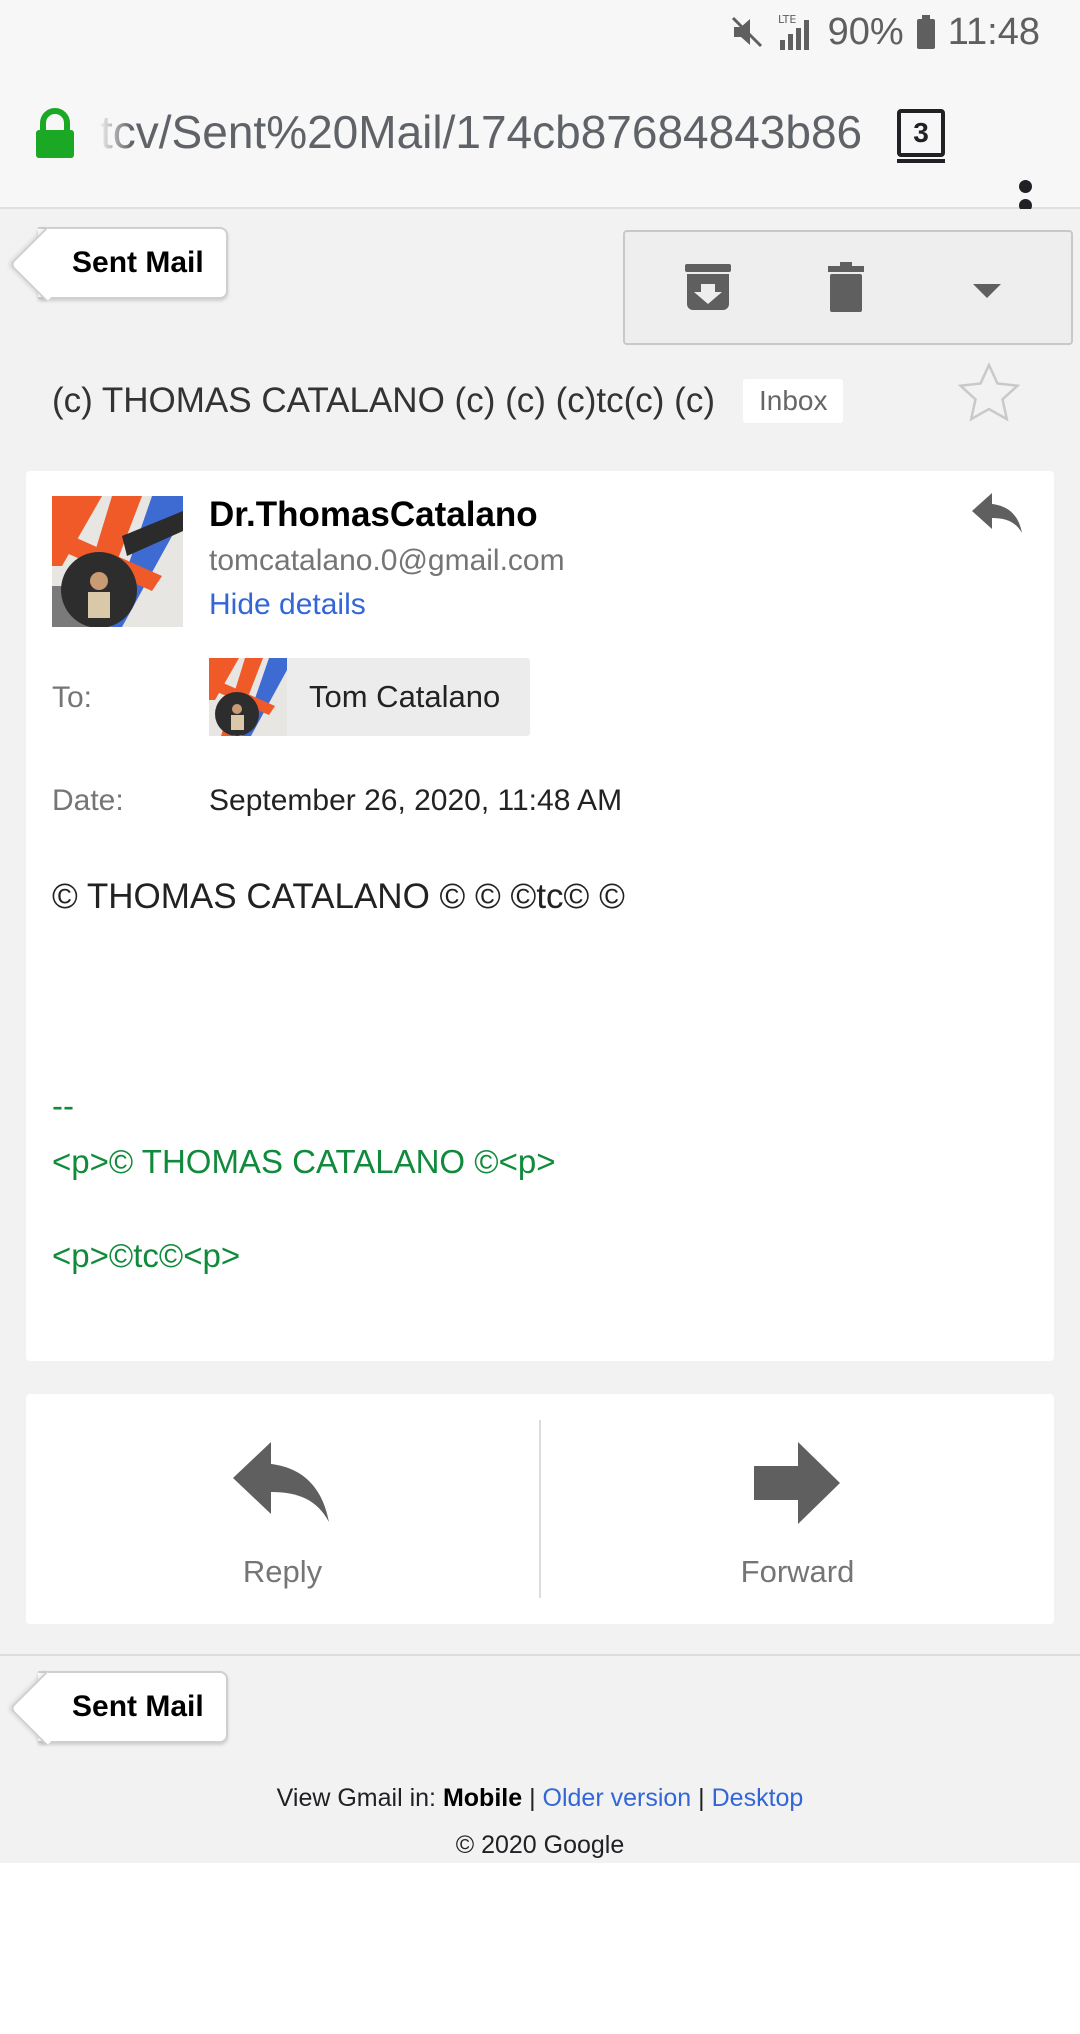 The image size is (1080, 2034). What do you see at coordinates (281, 1482) in the screenshot?
I see `reply-arrow-icon` at bounding box center [281, 1482].